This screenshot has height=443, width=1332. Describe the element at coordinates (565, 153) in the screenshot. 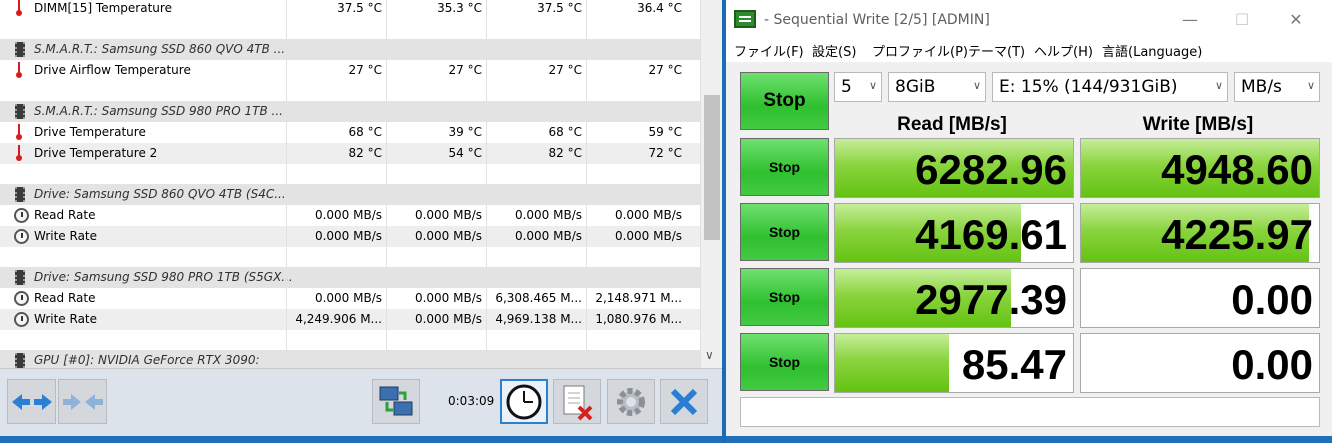

I see `sensor-value: 82 °C` at that location.